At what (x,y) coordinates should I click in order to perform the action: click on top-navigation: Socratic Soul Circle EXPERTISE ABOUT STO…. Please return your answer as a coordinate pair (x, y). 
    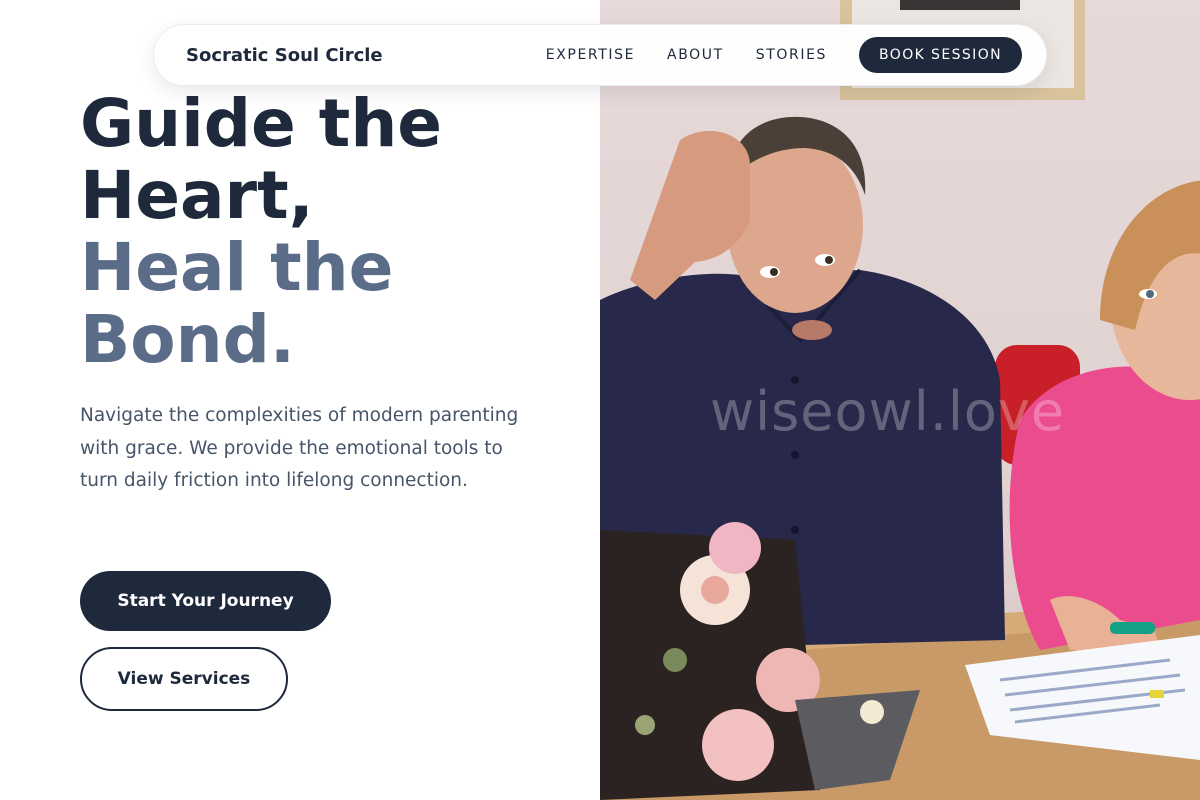
    Looking at the image, I should click on (600, 55).